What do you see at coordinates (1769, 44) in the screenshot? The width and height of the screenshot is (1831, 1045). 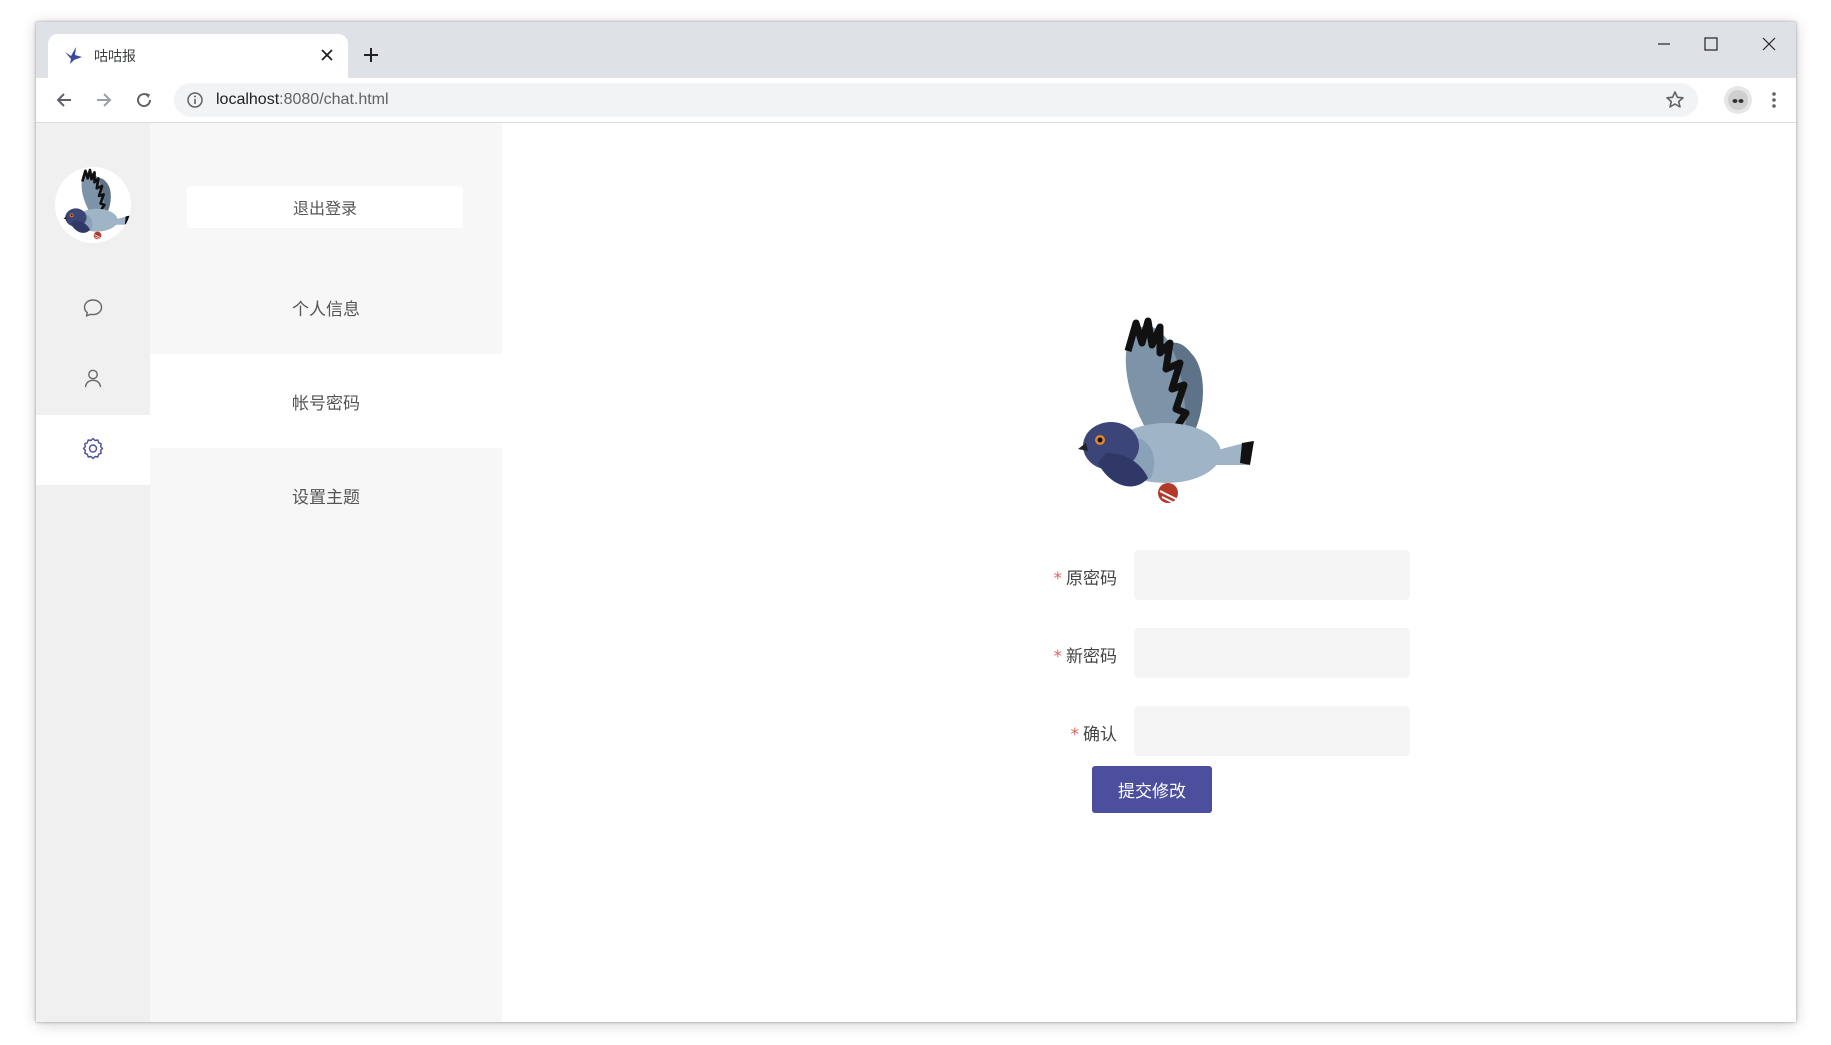 I see `close-window-icon` at bounding box center [1769, 44].